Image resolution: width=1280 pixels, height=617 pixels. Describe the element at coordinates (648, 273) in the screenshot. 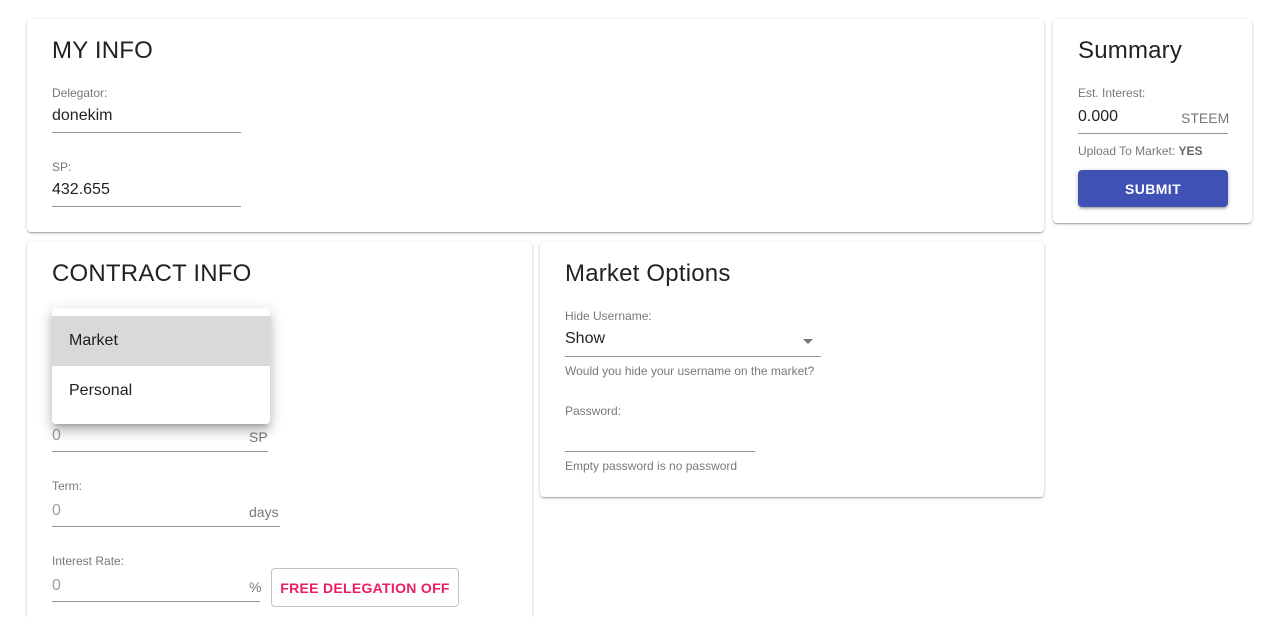

I see `market-options-title: Market Options` at that location.